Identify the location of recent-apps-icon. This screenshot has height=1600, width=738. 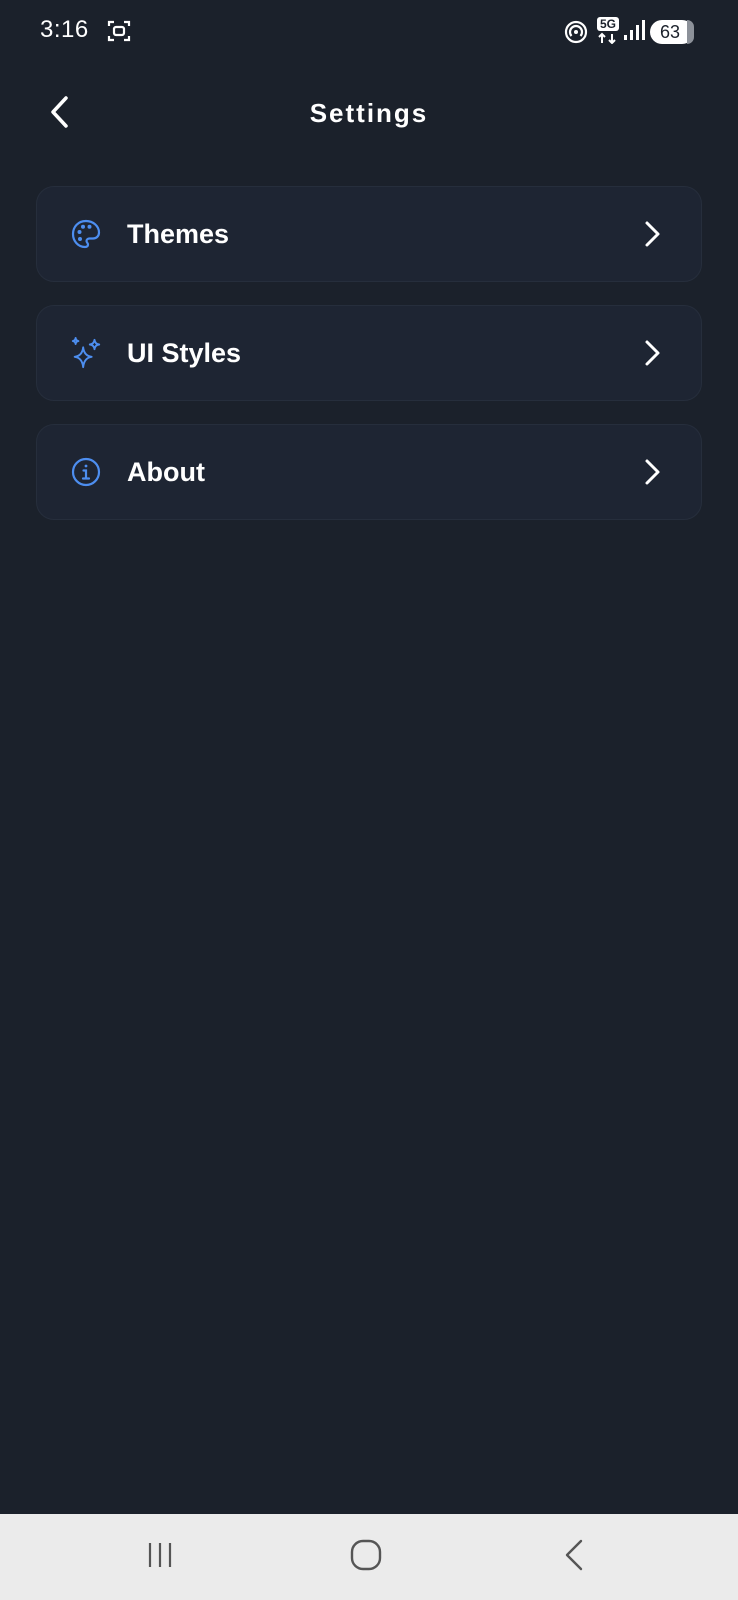
(160, 1557).